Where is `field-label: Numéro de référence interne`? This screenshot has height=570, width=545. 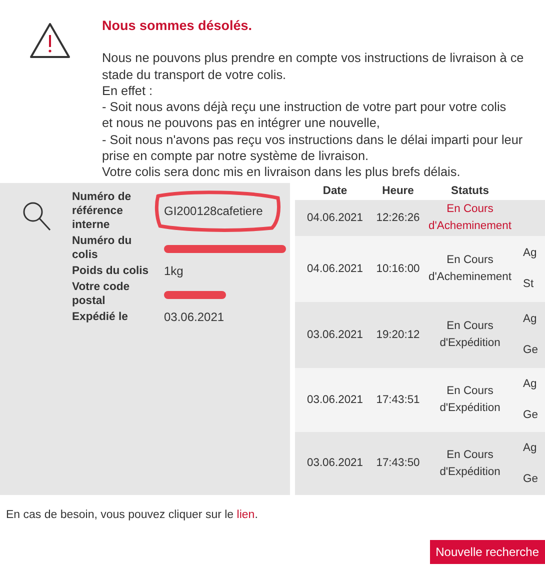 field-label: Numéro de référence interne is located at coordinates (102, 211).